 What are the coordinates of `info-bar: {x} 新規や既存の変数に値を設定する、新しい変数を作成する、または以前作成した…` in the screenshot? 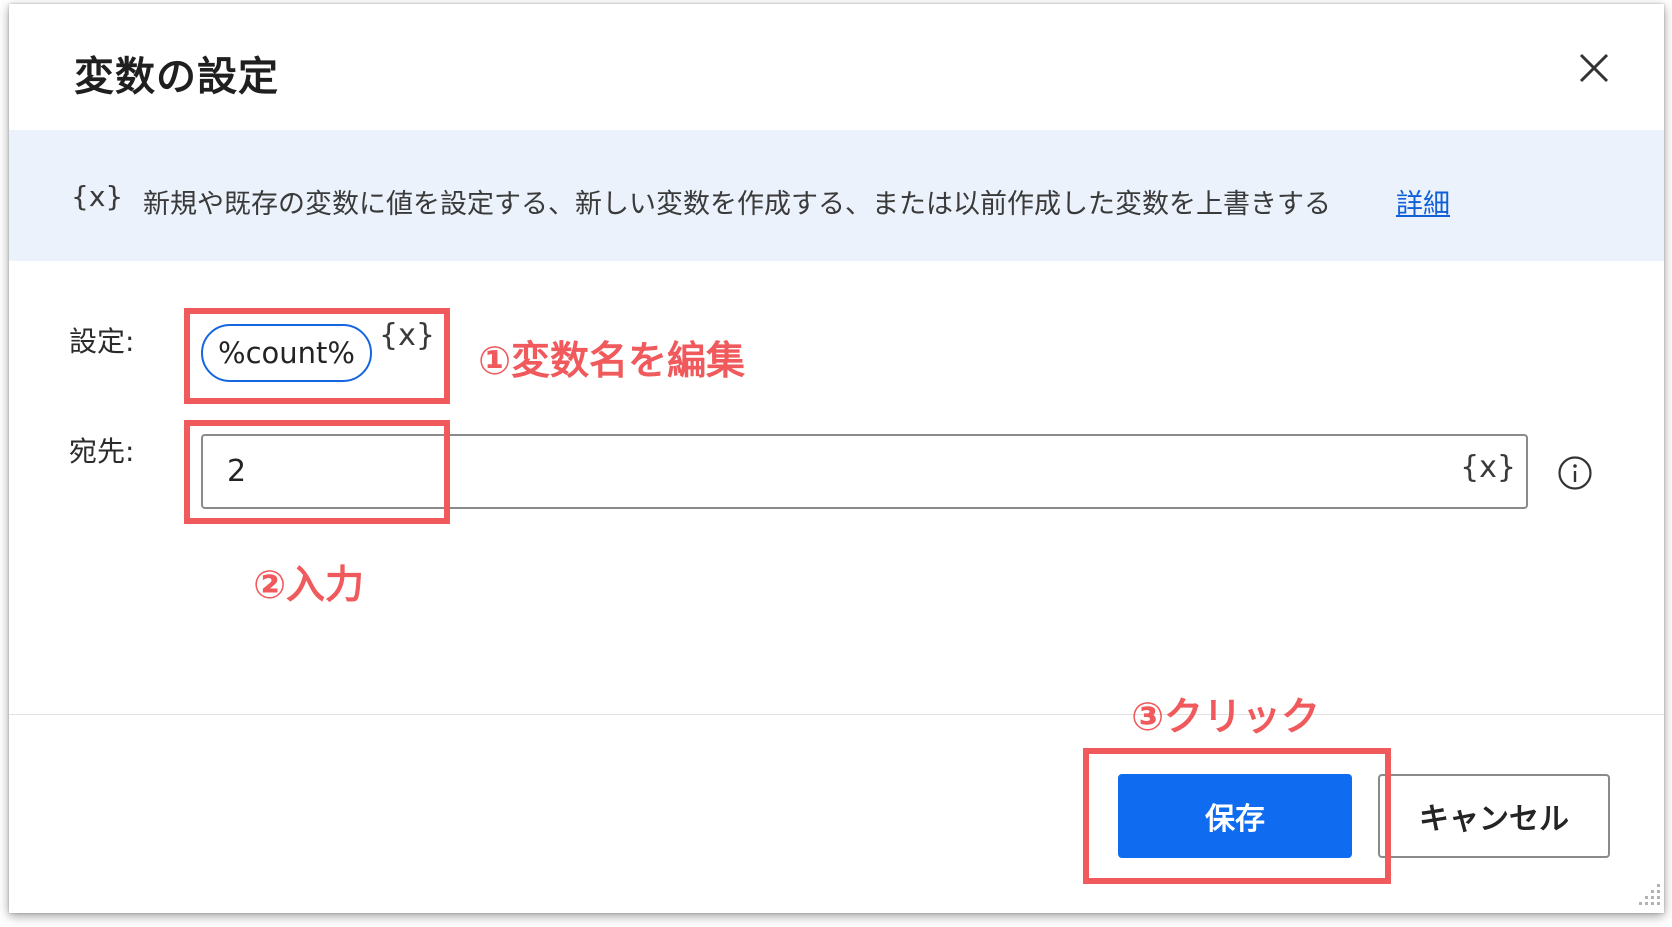 It's located at (836, 195).